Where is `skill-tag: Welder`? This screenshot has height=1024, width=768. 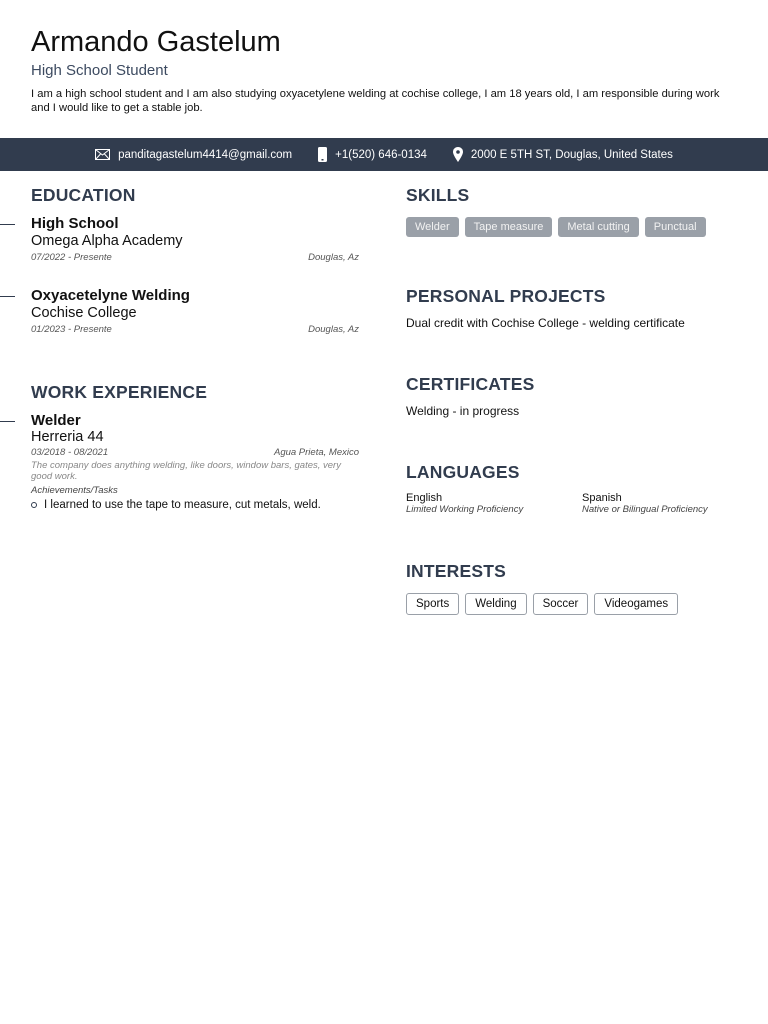 skill-tag: Welder is located at coordinates (432, 227).